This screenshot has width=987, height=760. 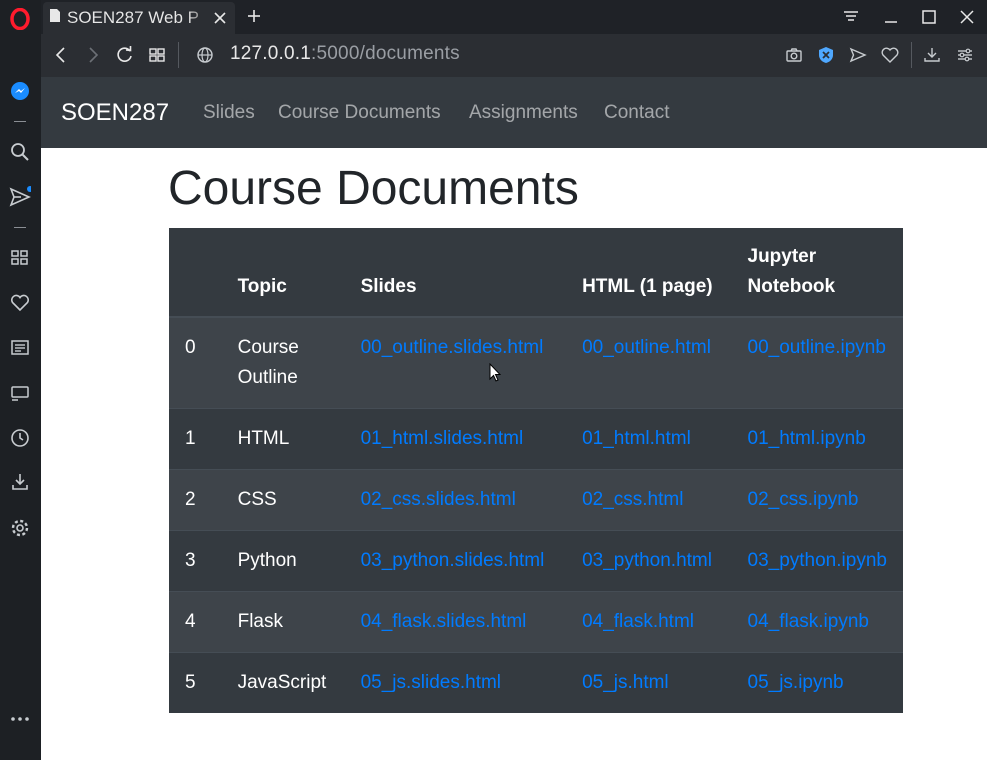 What do you see at coordinates (20, 152) in the screenshot?
I see `search-icon` at bounding box center [20, 152].